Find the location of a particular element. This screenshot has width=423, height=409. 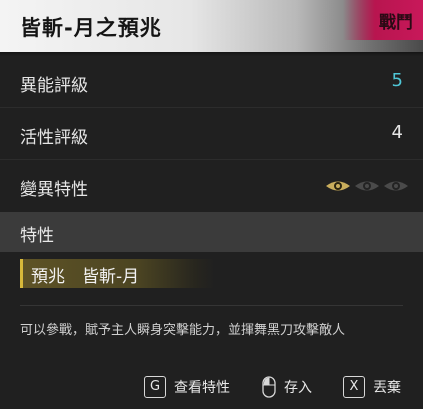

discard-hint: X 丟棄 is located at coordinates (372, 387).